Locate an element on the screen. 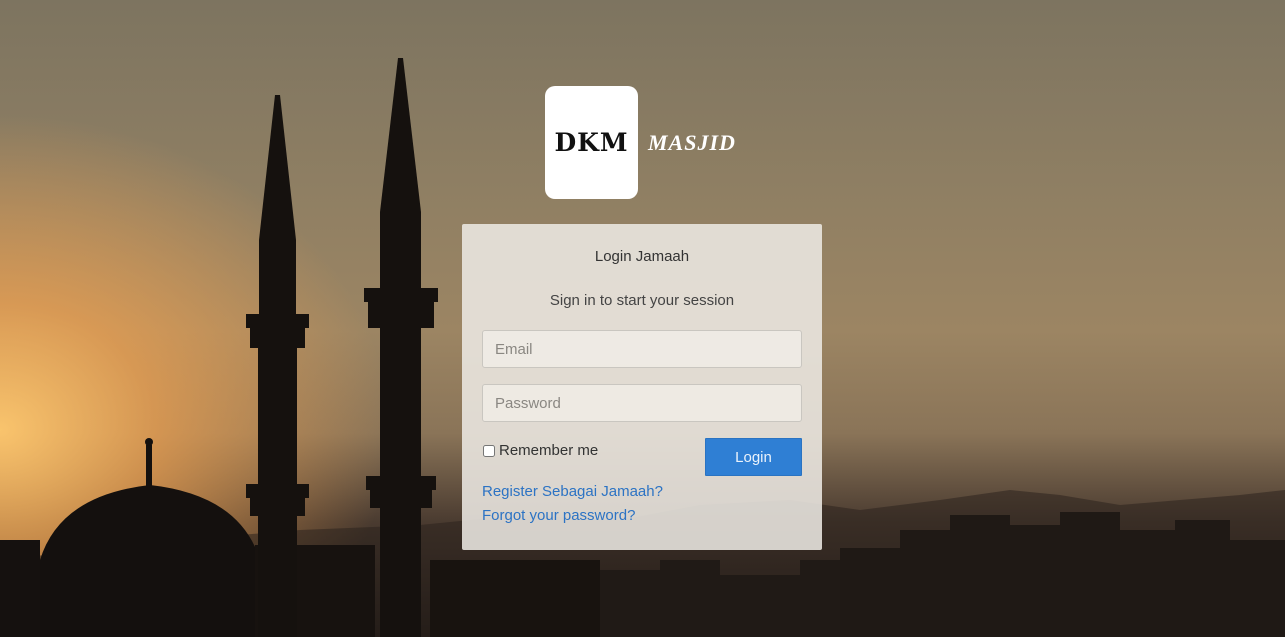 The height and width of the screenshot is (637, 1285). password-input is located at coordinates (642, 403).